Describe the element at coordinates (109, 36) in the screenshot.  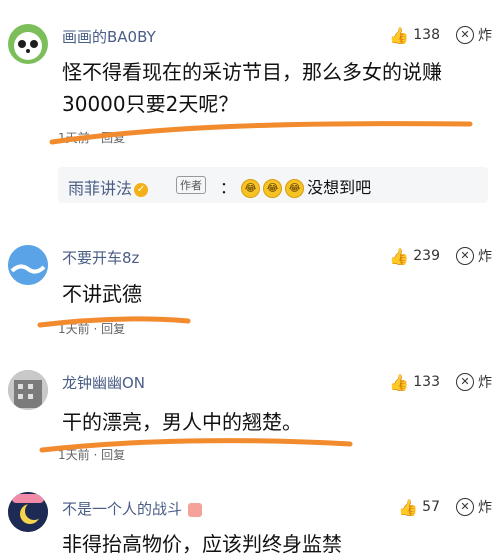
I see `username: 画画的BA0BY` at that location.